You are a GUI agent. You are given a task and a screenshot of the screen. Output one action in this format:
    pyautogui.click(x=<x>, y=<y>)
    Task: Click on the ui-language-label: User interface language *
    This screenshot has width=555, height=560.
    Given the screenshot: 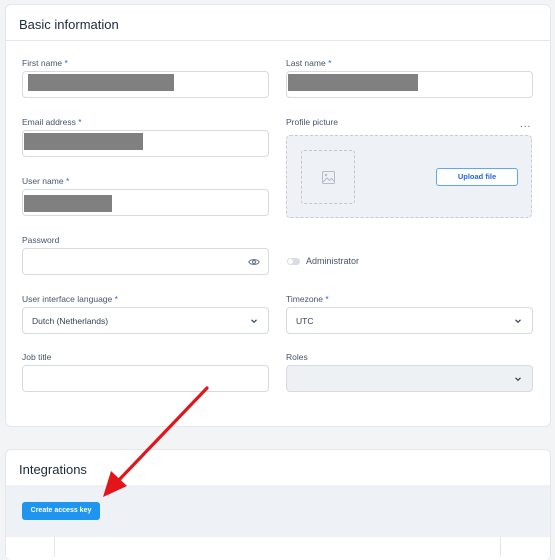 What is the action you would take?
    pyautogui.click(x=70, y=299)
    